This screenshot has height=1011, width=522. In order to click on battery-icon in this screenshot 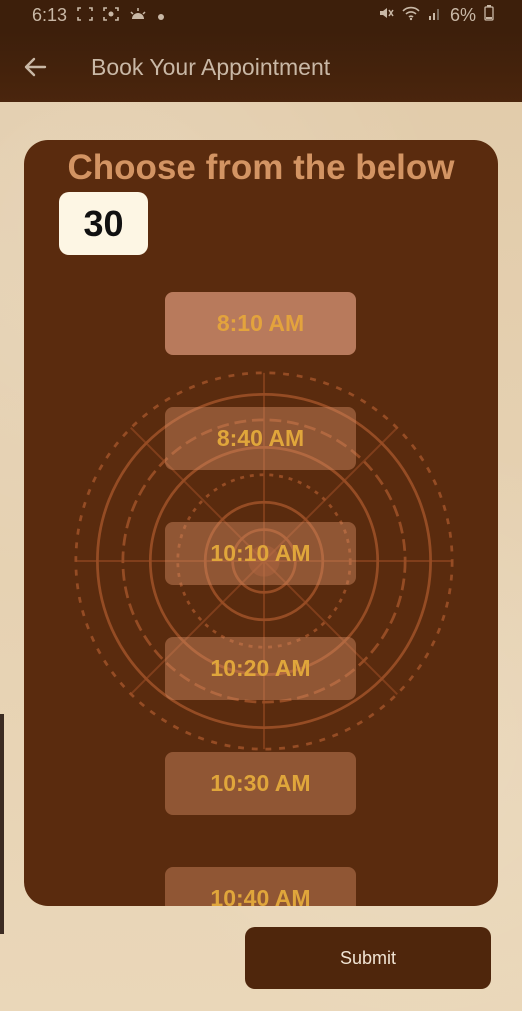, I will do `click(489, 15)`.